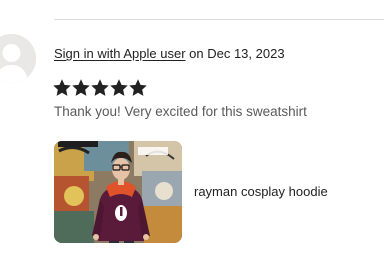  What do you see at coordinates (246, 53) in the screenshot?
I see `review-date: Dec 13, 2023` at bounding box center [246, 53].